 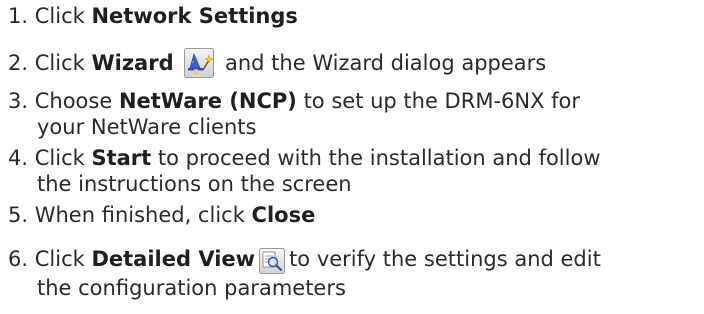 I want to click on step-6-continuation: the configuration parameters, so click(x=191, y=288).